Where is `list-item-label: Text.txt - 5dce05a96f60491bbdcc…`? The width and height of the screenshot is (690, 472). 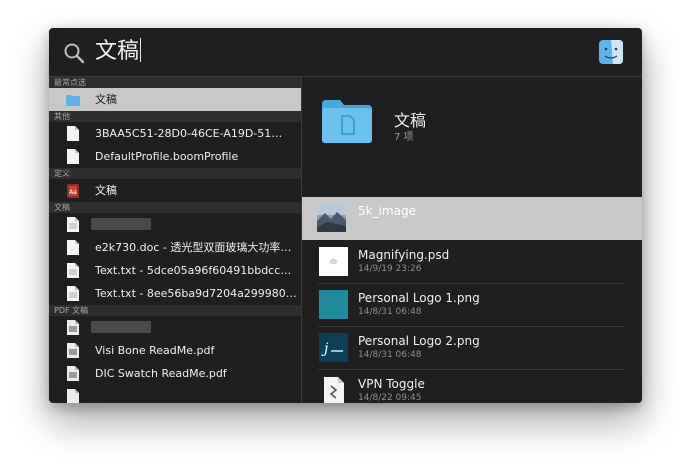 list-item-label: Text.txt - 5dce05a96f60491bbdcc… is located at coordinates (193, 270).